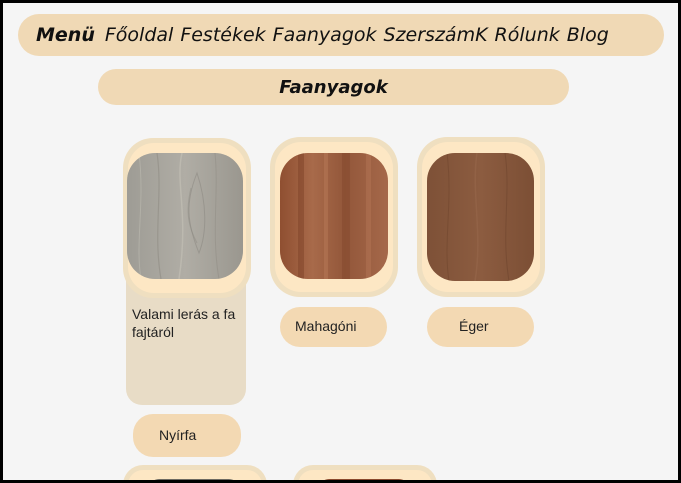 Image resolution: width=681 pixels, height=483 pixels. What do you see at coordinates (334, 216) in the screenshot?
I see `mahogany-wood-image` at bounding box center [334, 216].